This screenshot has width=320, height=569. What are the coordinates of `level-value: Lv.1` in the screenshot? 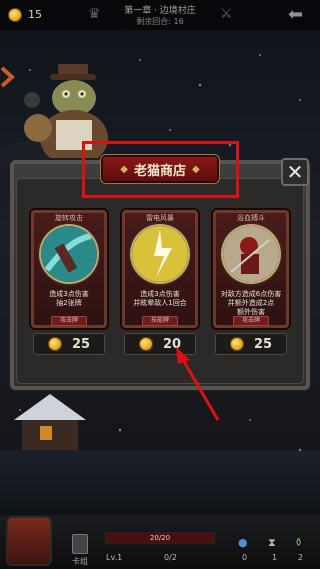 It's located at (114, 557).